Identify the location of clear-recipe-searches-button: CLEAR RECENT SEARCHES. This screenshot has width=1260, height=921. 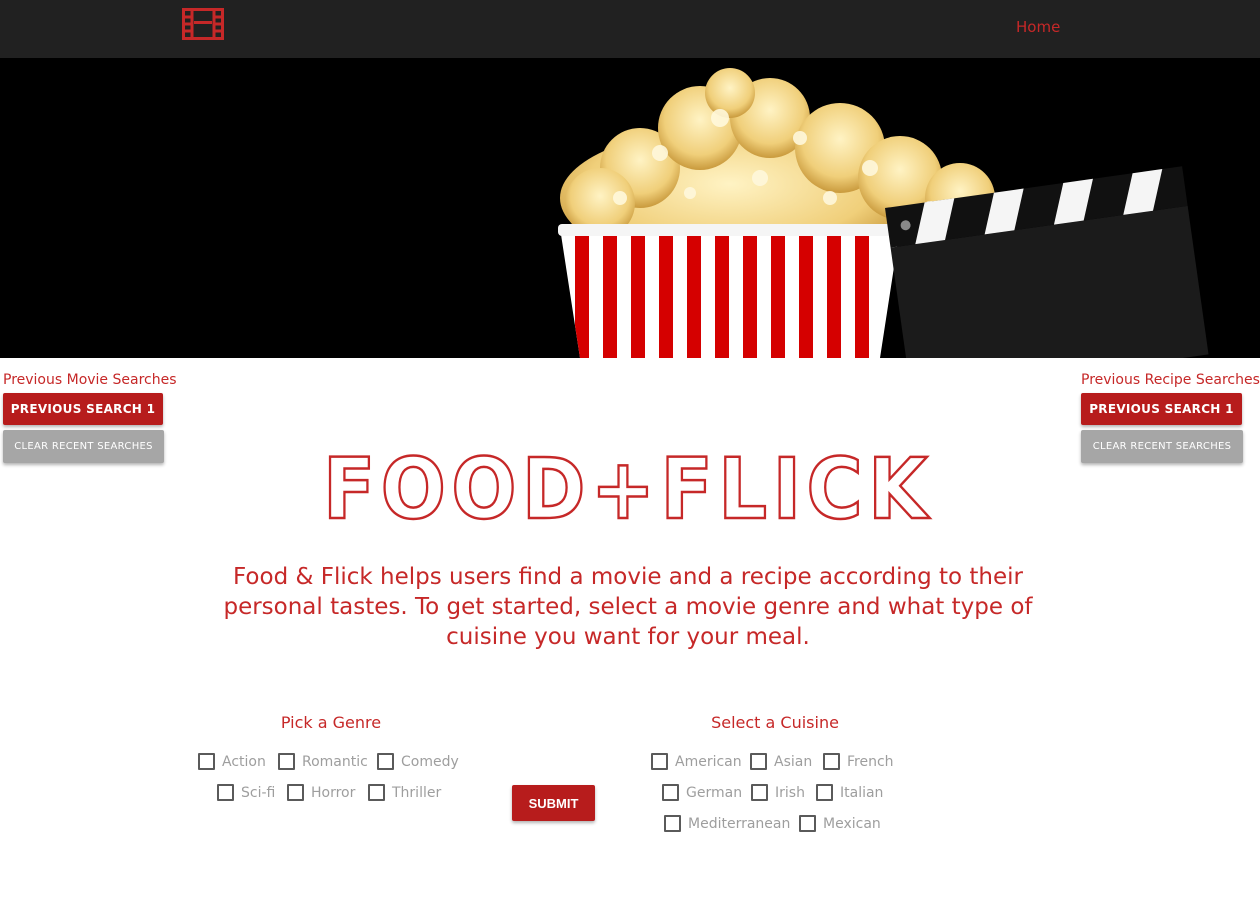
(1162, 446).